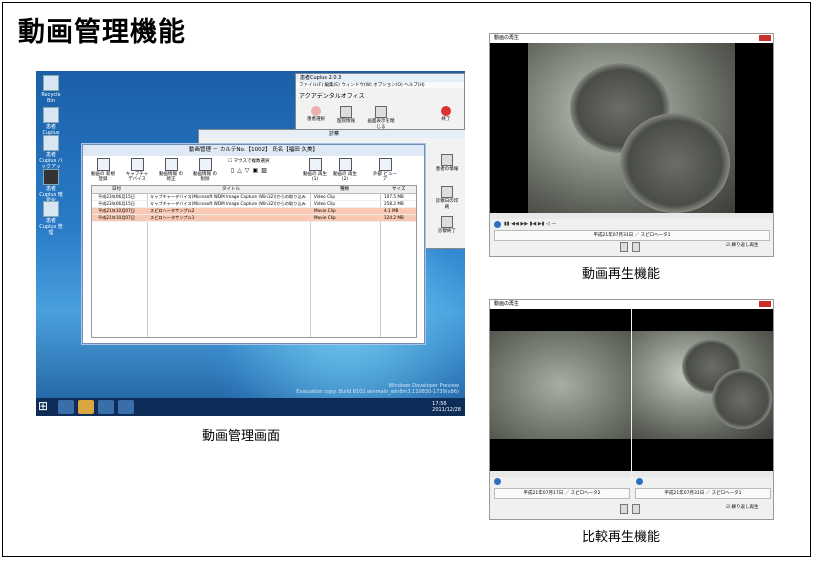 This screenshot has width=815, height=561. I want to click on page-title: 動画管理機能, so click(102, 32).